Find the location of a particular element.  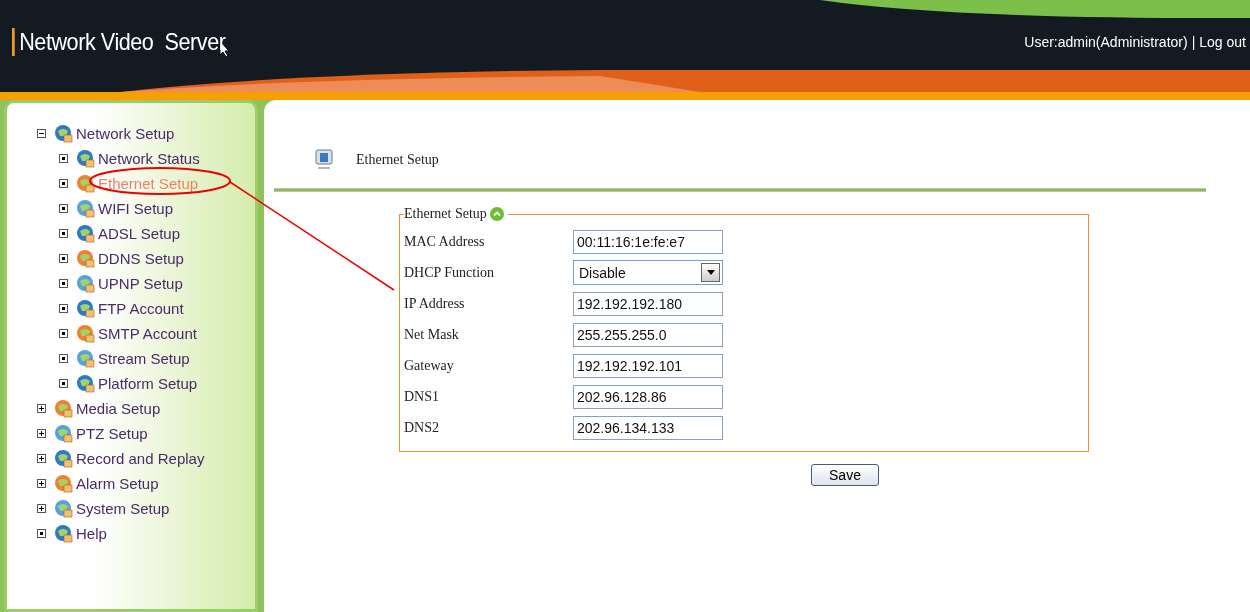

input-field: 202.96.128.86 is located at coordinates (648, 396).